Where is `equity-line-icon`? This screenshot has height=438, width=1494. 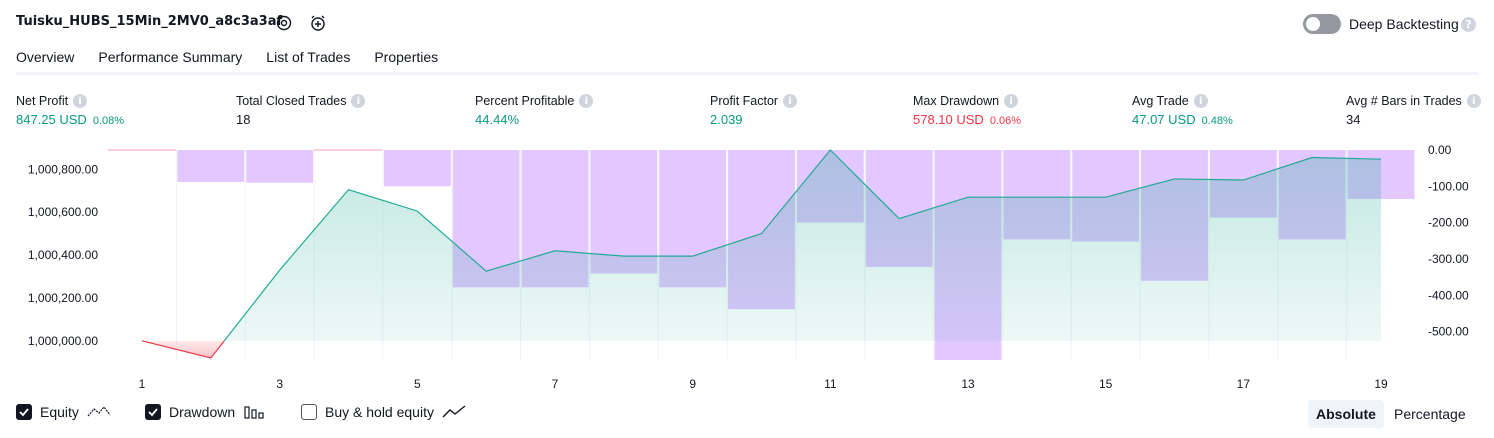
equity-line-icon is located at coordinates (99, 411).